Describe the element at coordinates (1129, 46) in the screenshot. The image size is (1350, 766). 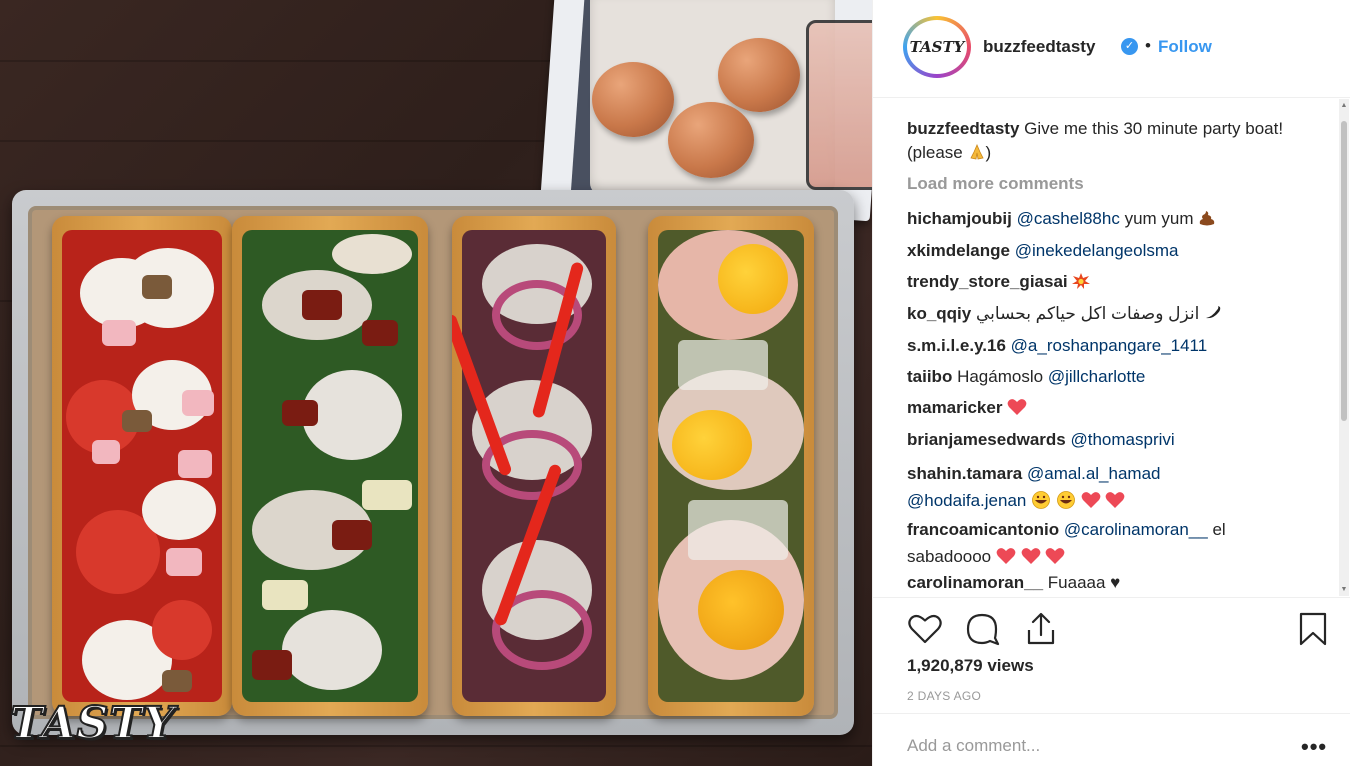
I see `verified-badge-icon: ✓` at that location.